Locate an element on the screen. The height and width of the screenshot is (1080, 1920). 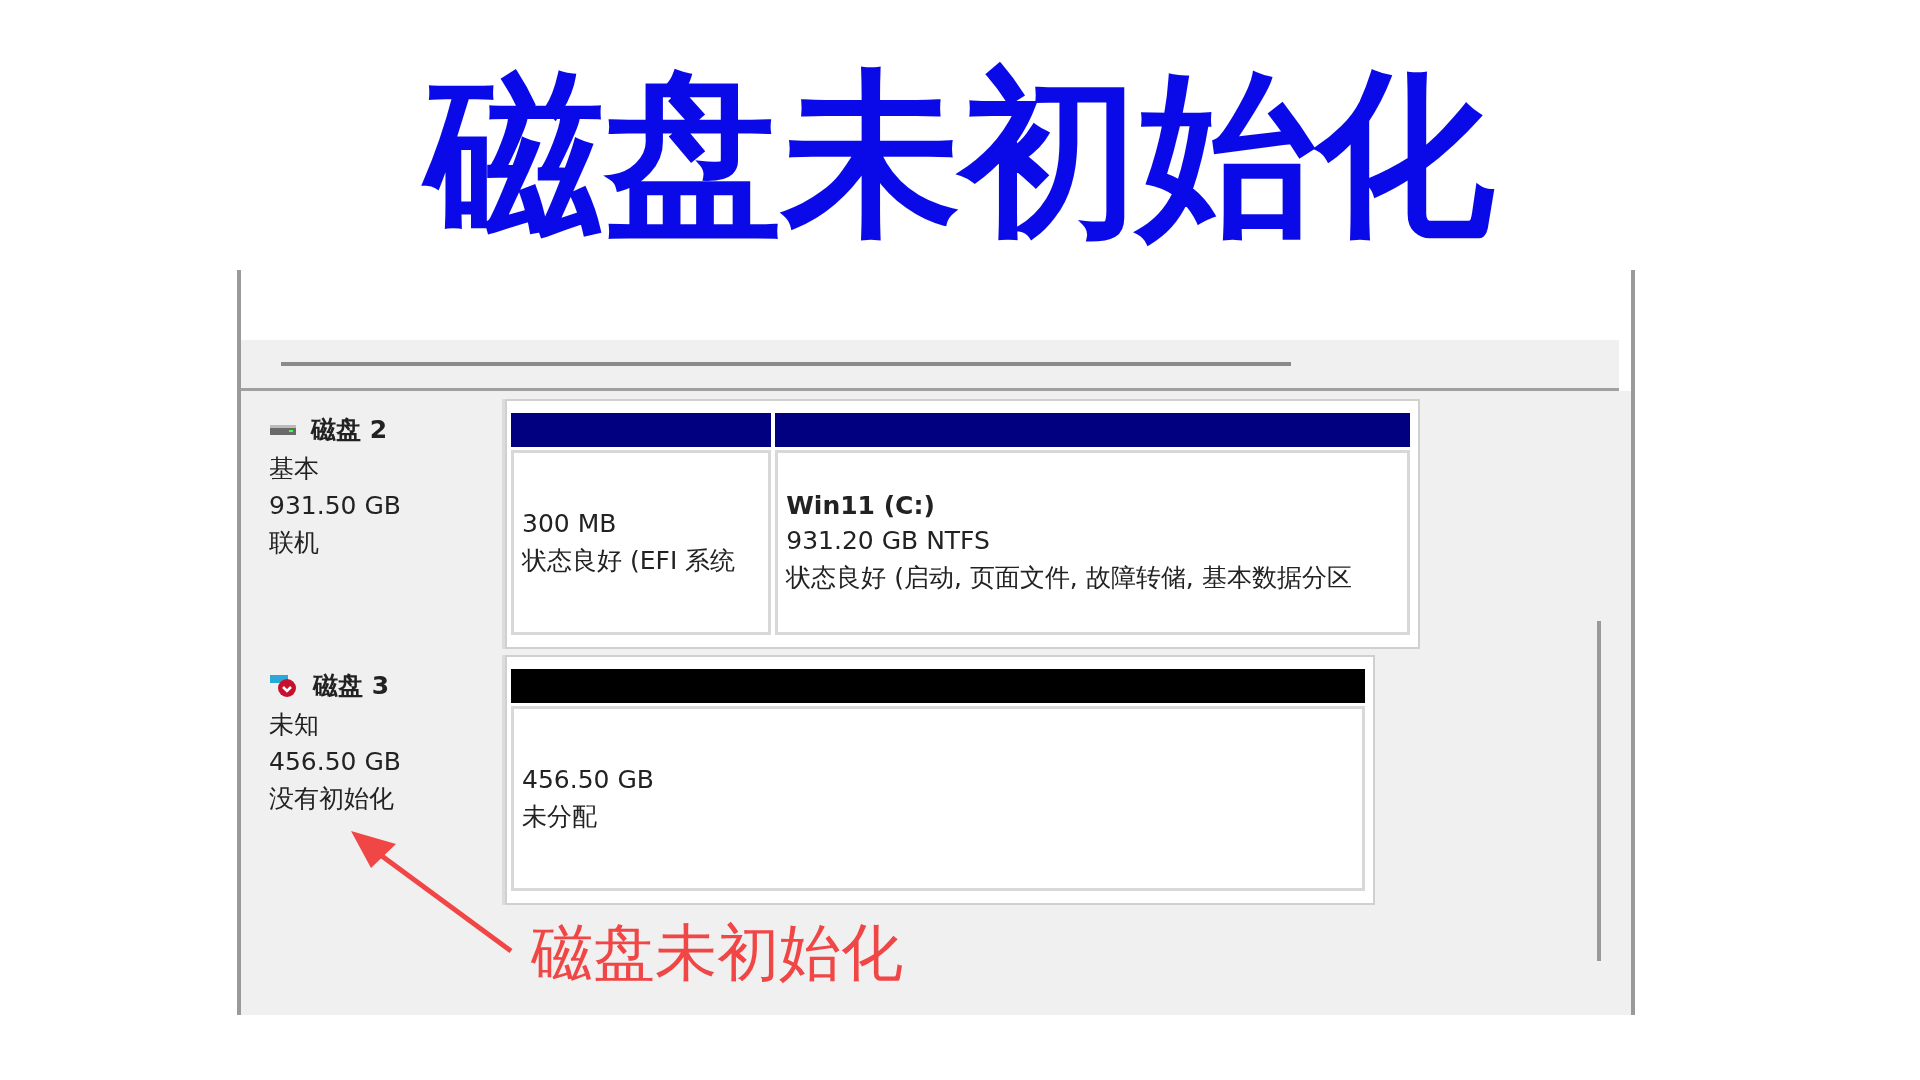
vertical-scrollbar is located at coordinates (1599, 791).